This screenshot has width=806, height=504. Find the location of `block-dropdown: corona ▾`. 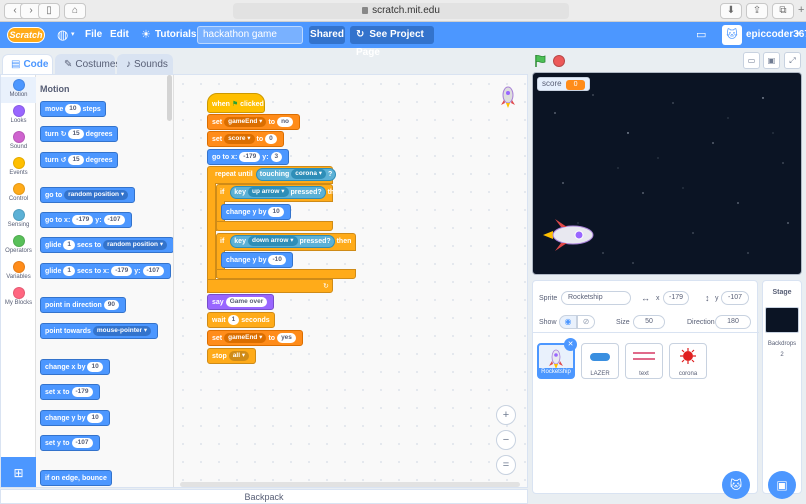

block-dropdown: corona ▾ is located at coordinates (309, 174).